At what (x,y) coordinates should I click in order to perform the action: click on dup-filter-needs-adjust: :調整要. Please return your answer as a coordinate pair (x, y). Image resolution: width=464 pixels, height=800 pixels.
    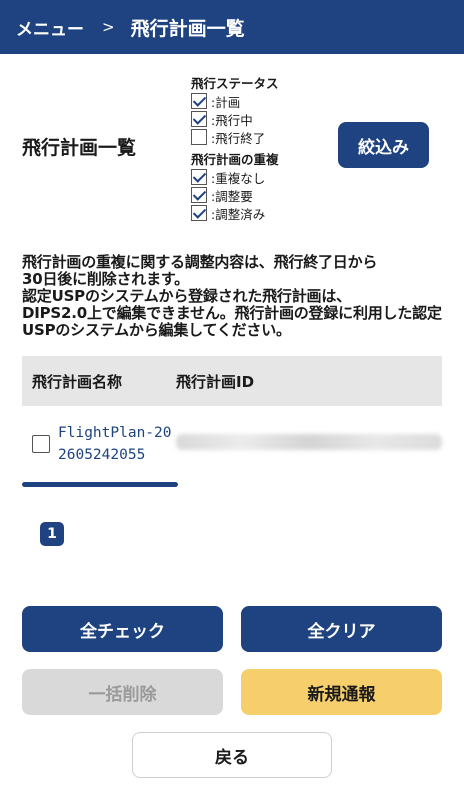
    Looking at the image, I should click on (261, 195).